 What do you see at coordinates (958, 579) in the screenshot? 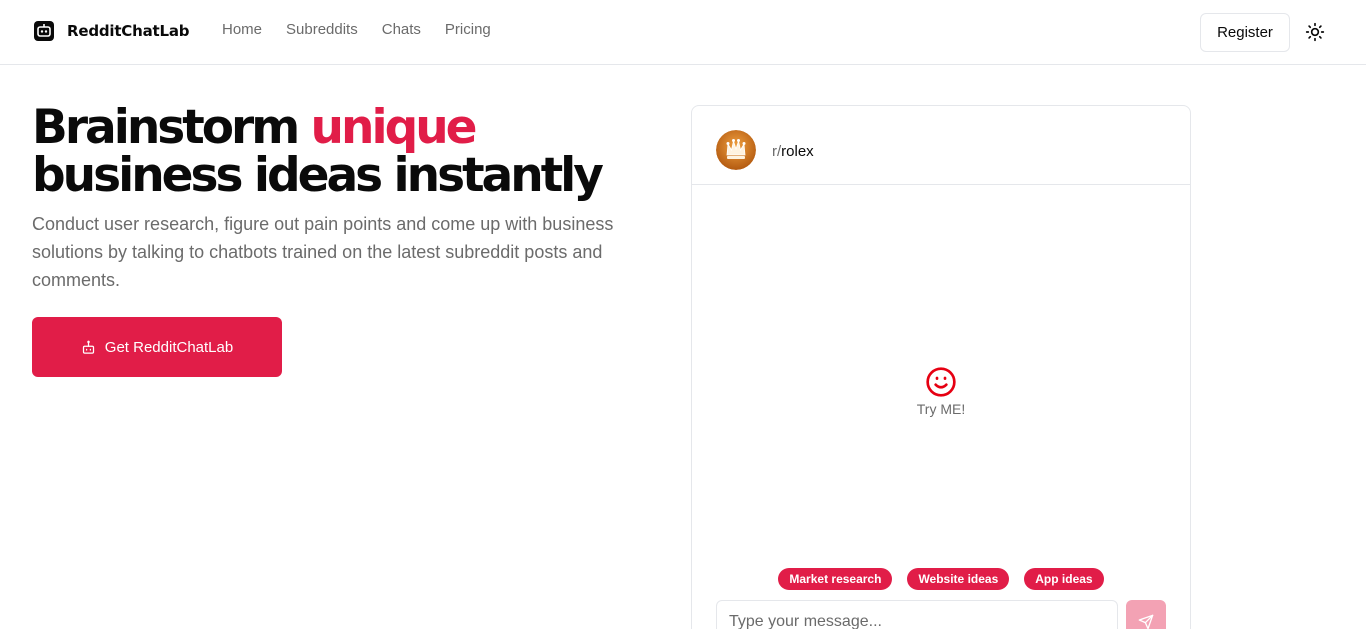
I see `chip-website-ideas: Website ideas` at bounding box center [958, 579].